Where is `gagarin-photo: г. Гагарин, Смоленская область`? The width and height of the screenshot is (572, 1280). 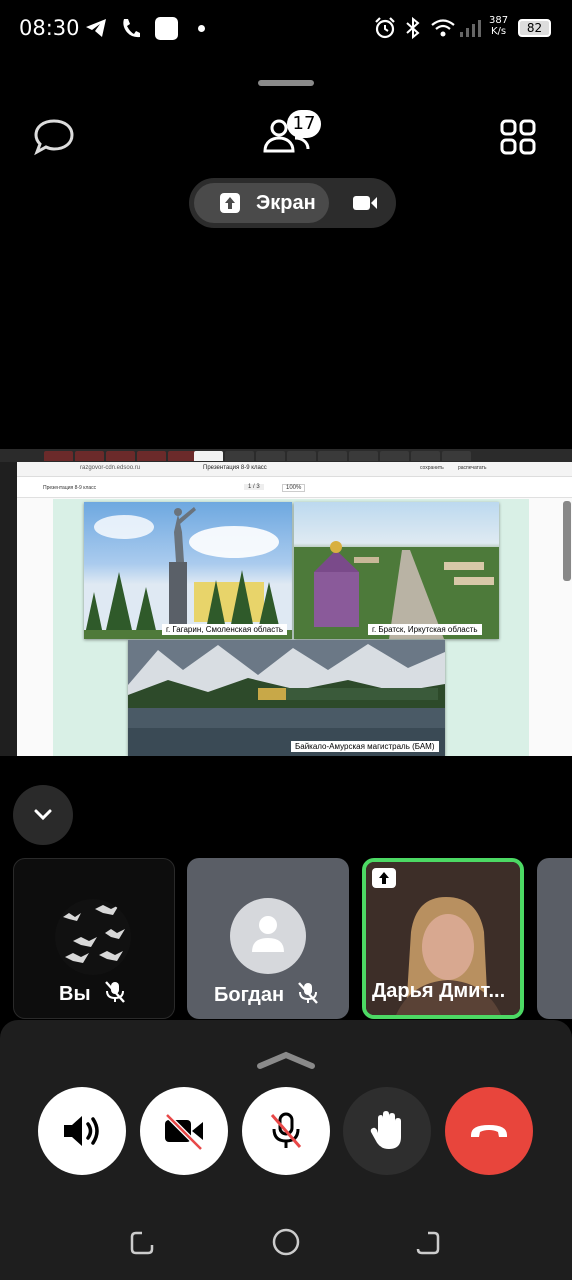 gagarin-photo: г. Гагарин, Смоленская область is located at coordinates (188, 570).